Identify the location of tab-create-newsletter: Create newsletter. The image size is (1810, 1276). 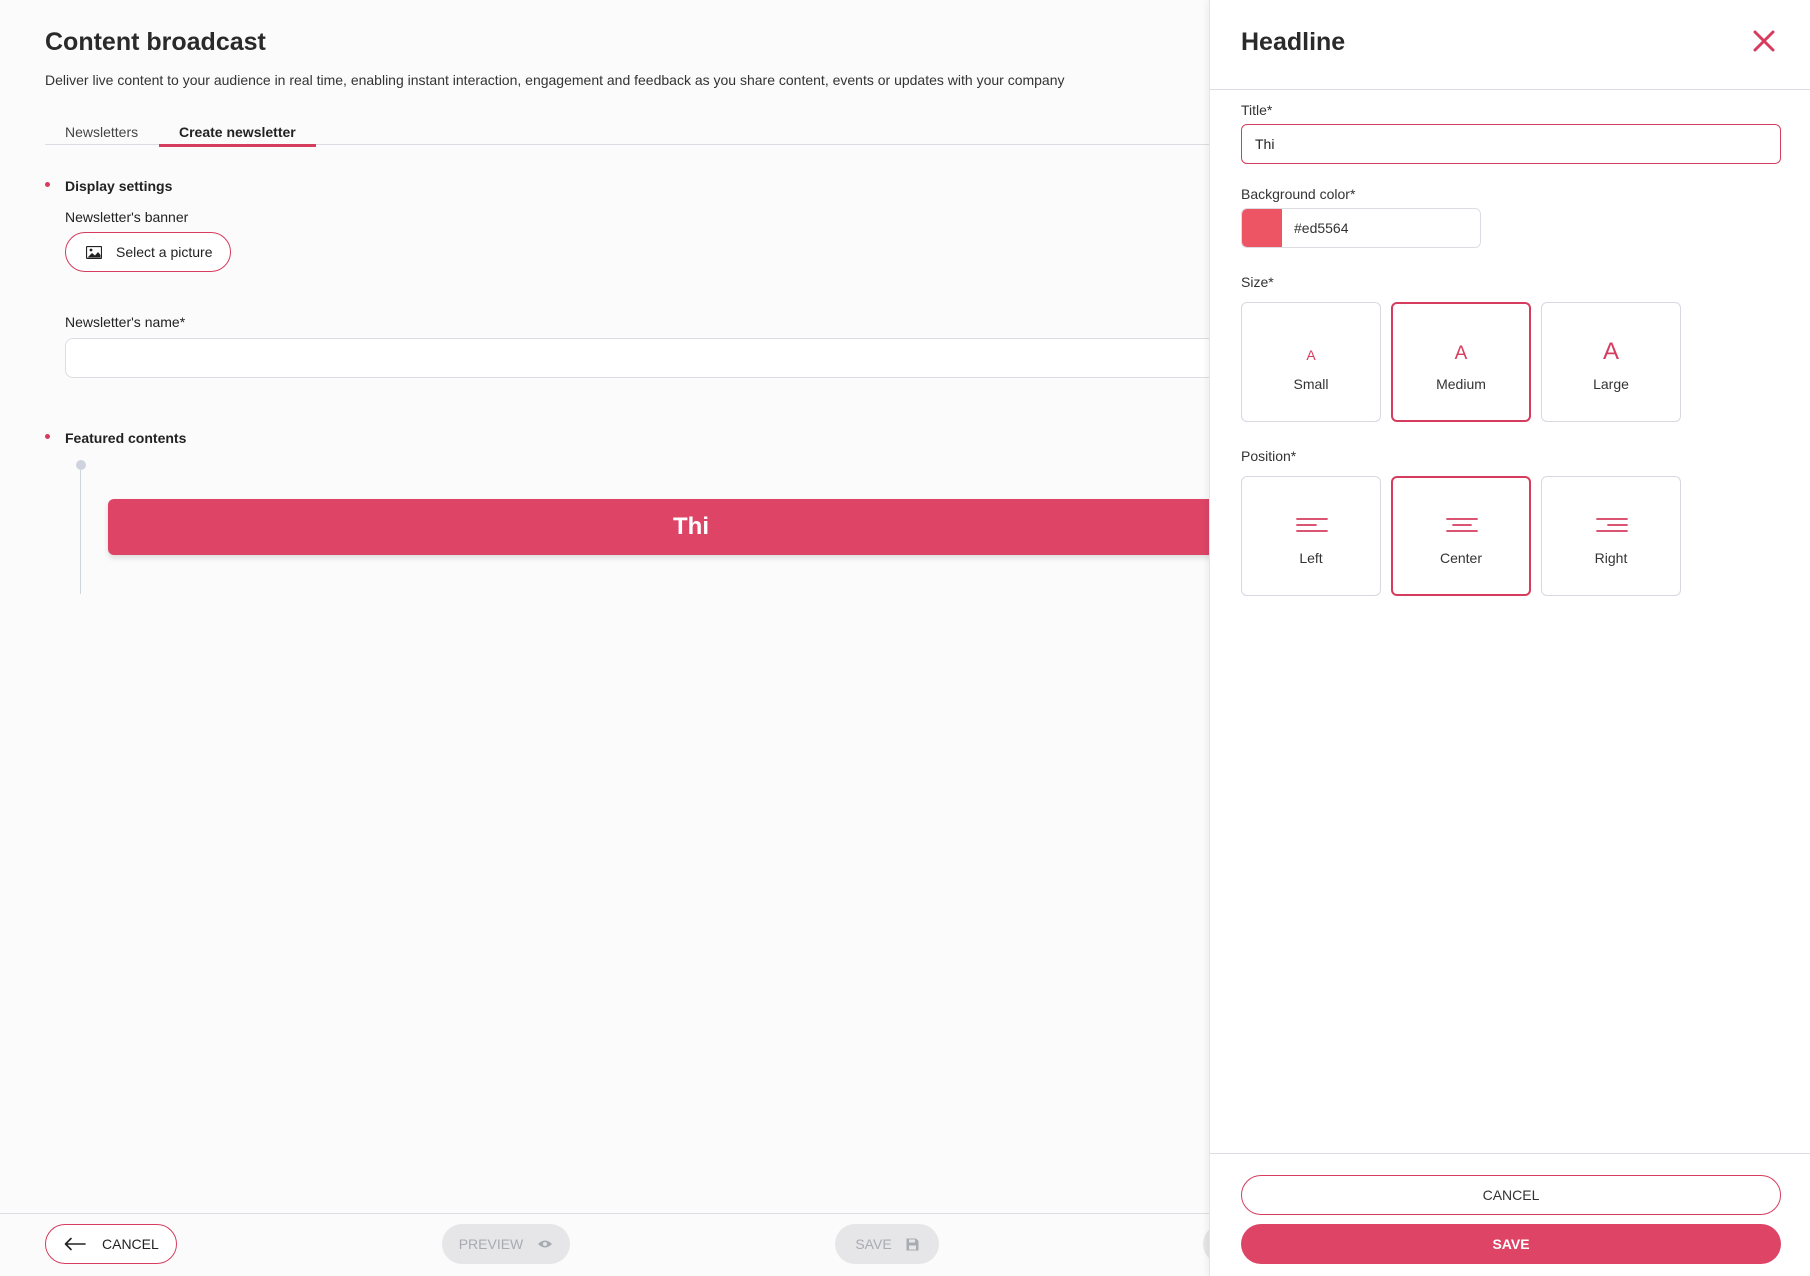
(237, 134).